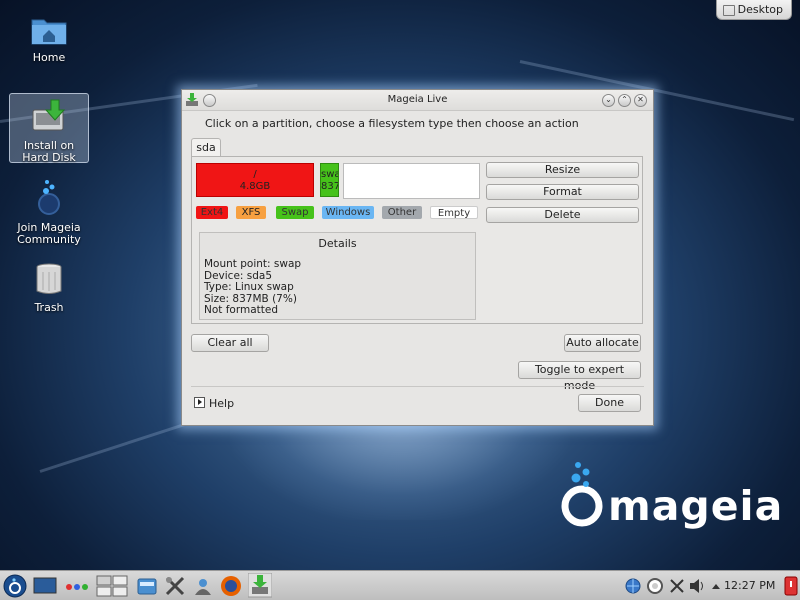 This screenshot has width=800, height=600. What do you see at coordinates (251, 212) in the screenshot?
I see `legend-xfs: XFS` at bounding box center [251, 212].